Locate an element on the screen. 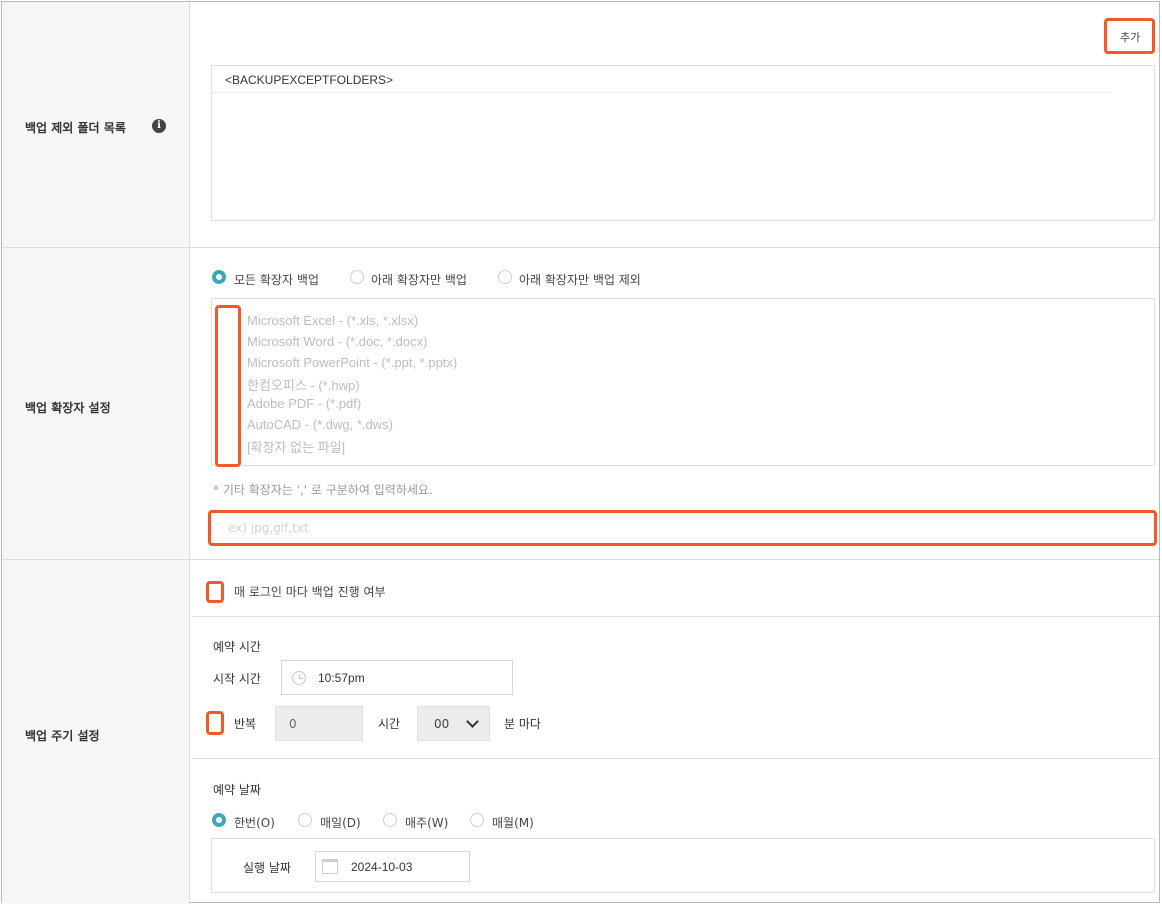 The image size is (1162, 905). clock-icon is located at coordinates (299, 678).